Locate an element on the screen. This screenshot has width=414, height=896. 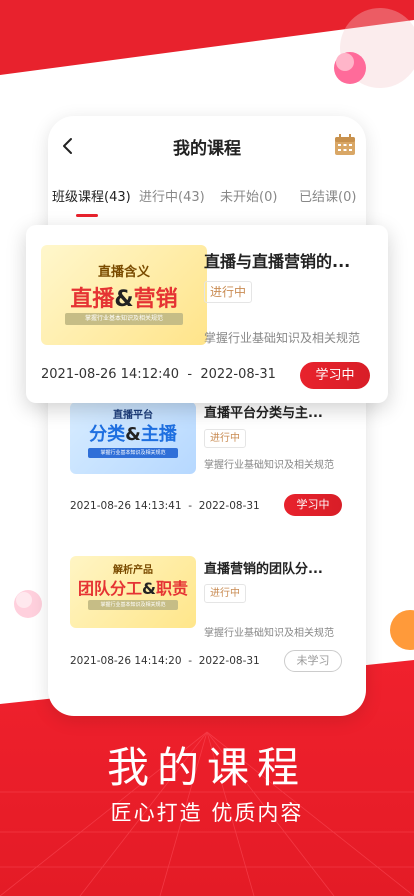
calendar-icon is located at coordinates (345, 145).